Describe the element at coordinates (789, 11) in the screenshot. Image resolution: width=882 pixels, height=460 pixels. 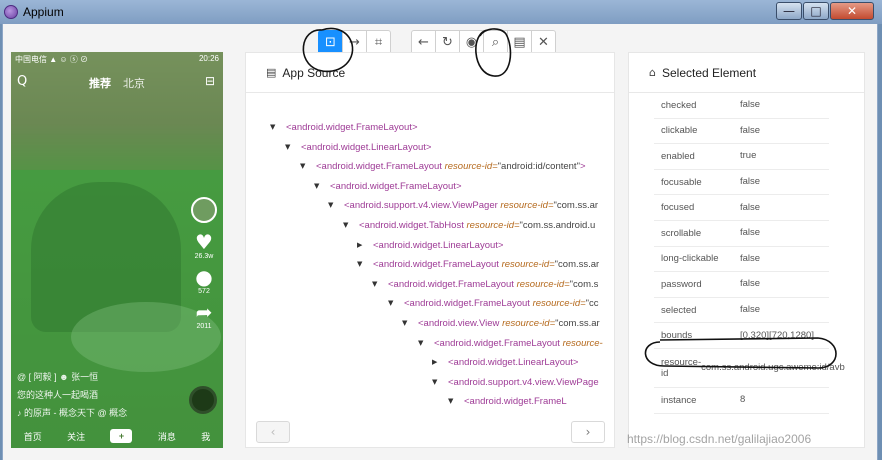
I see `minimize-button: —` at that location.